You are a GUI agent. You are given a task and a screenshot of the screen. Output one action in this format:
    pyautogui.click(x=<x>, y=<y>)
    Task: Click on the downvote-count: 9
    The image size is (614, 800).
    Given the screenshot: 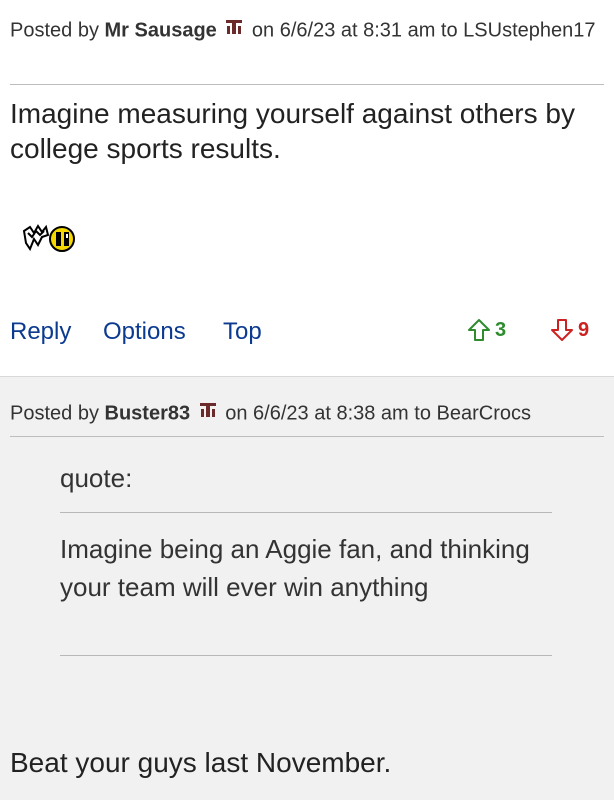 What is the action you would take?
    pyautogui.click(x=584, y=329)
    